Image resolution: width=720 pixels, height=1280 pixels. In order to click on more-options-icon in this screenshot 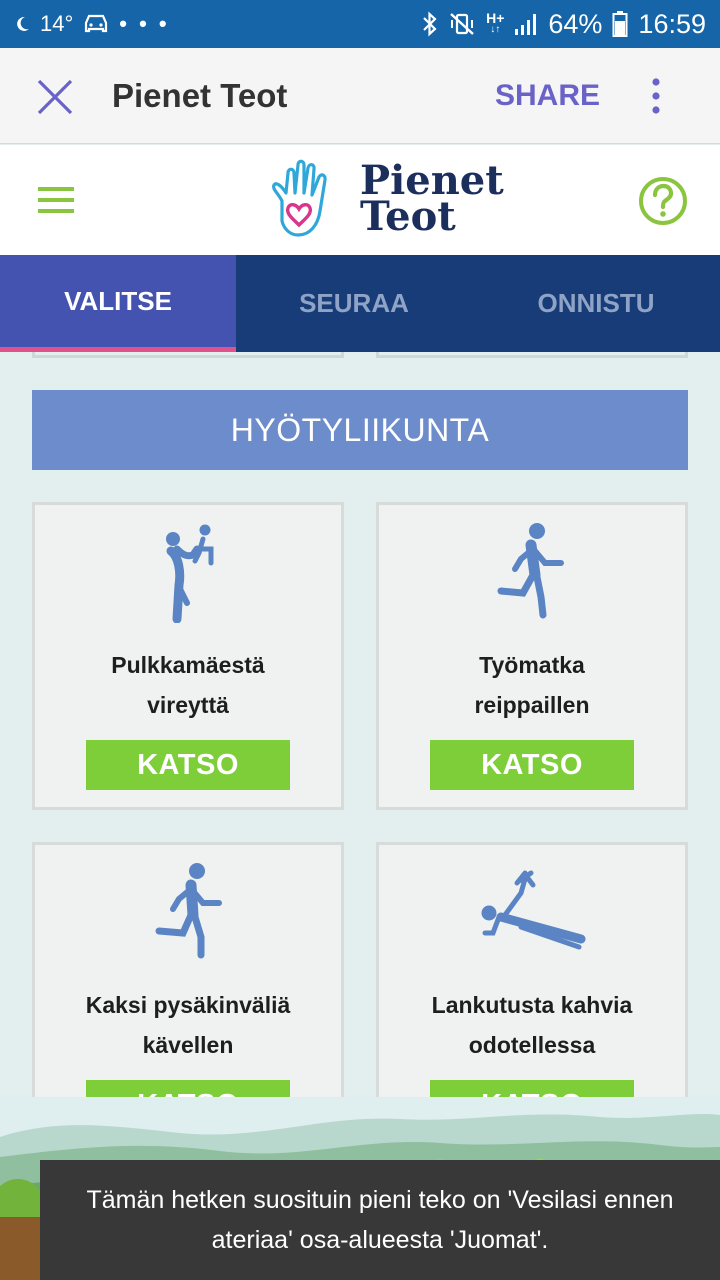, I will do `click(656, 96)`.